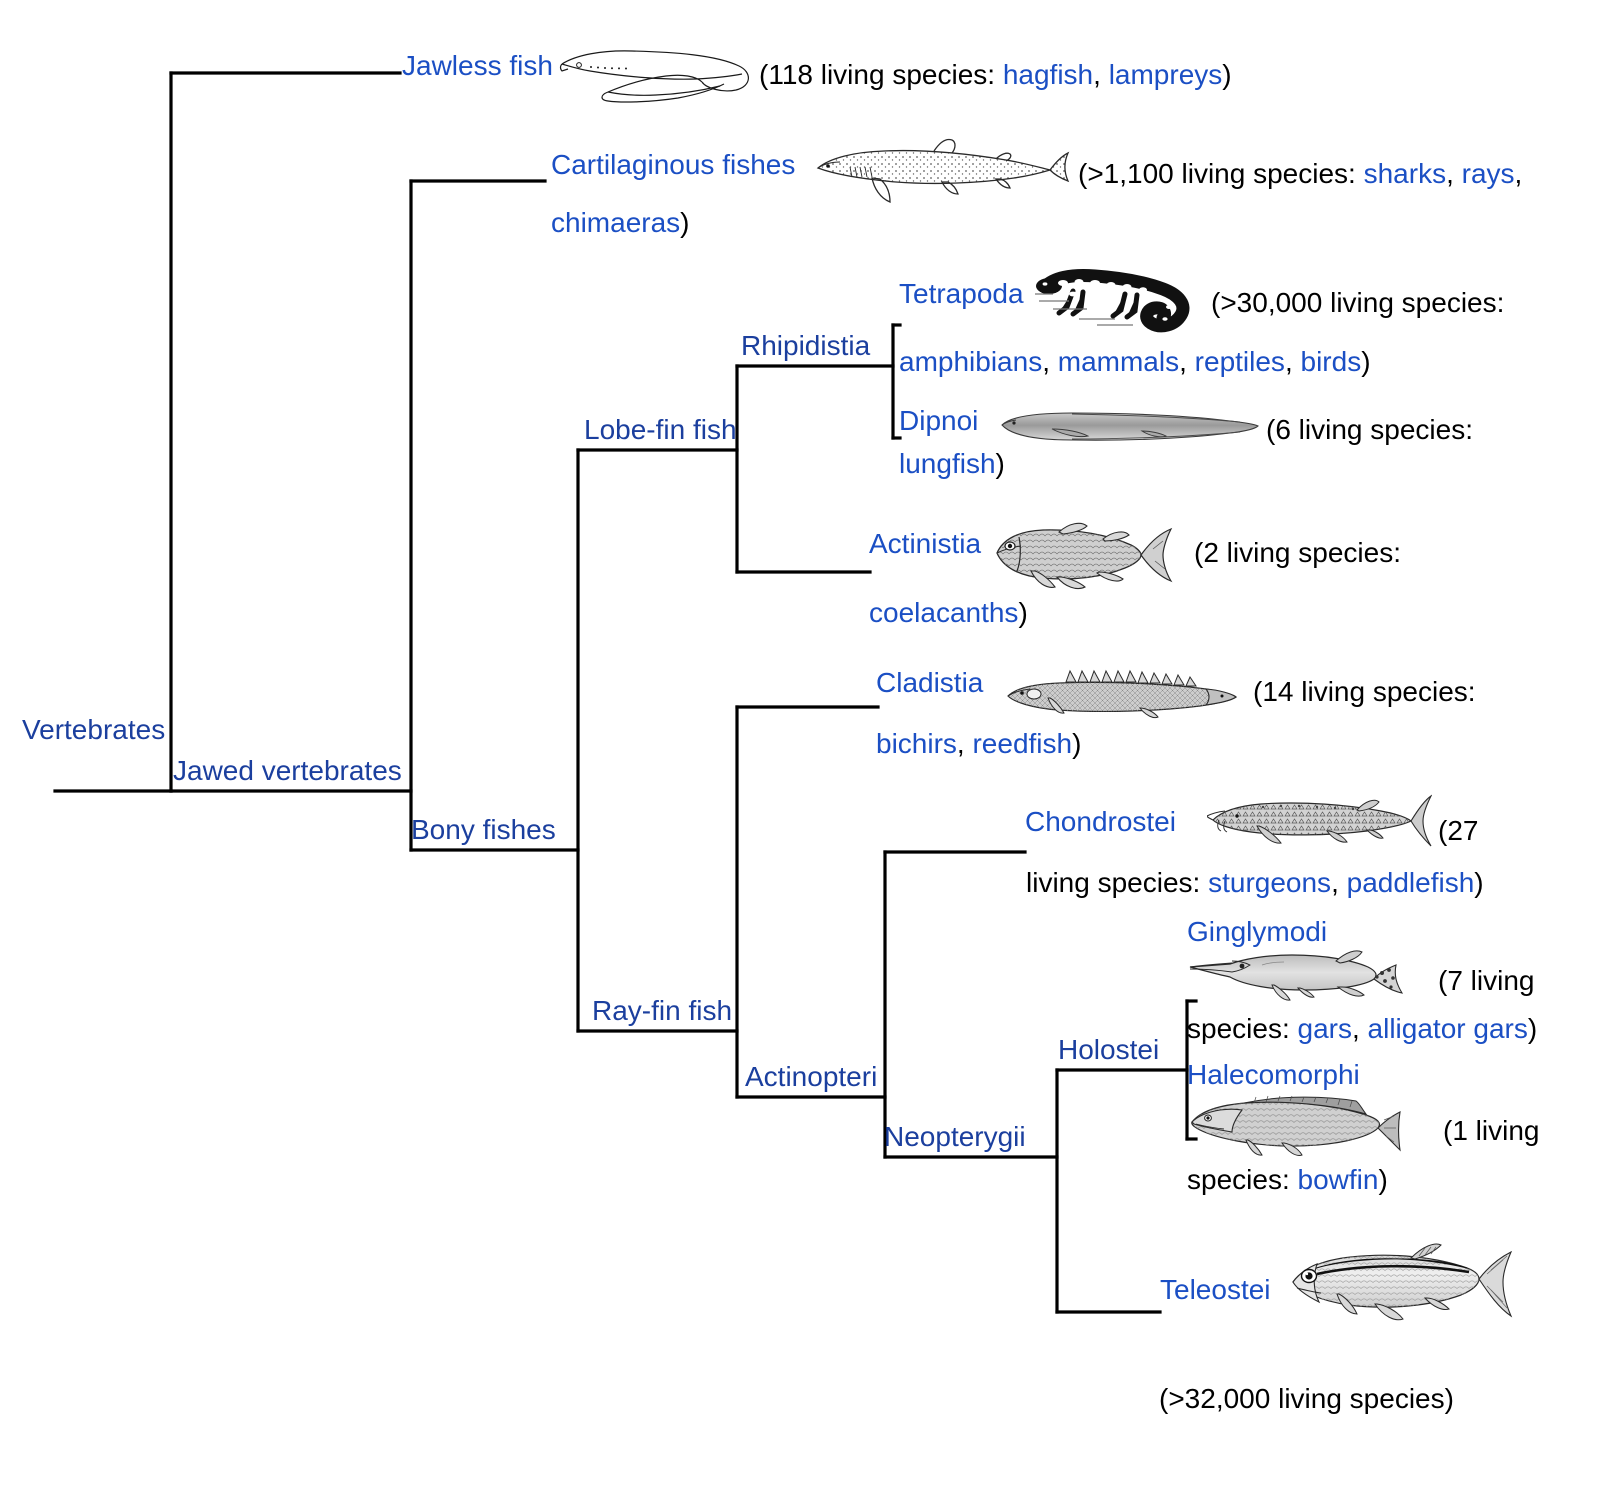 Image resolution: width=1602 pixels, height=1498 pixels. I want to click on link-lampreys: lampreys, so click(1166, 74).